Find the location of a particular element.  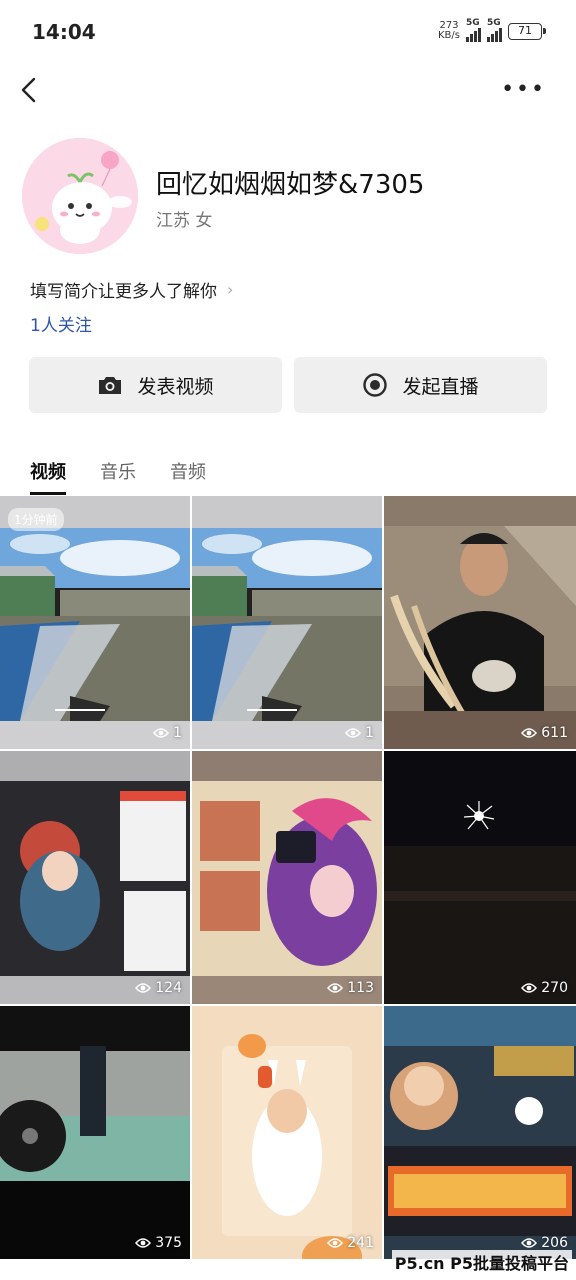

video-tile: 241 is located at coordinates (287, 1132).